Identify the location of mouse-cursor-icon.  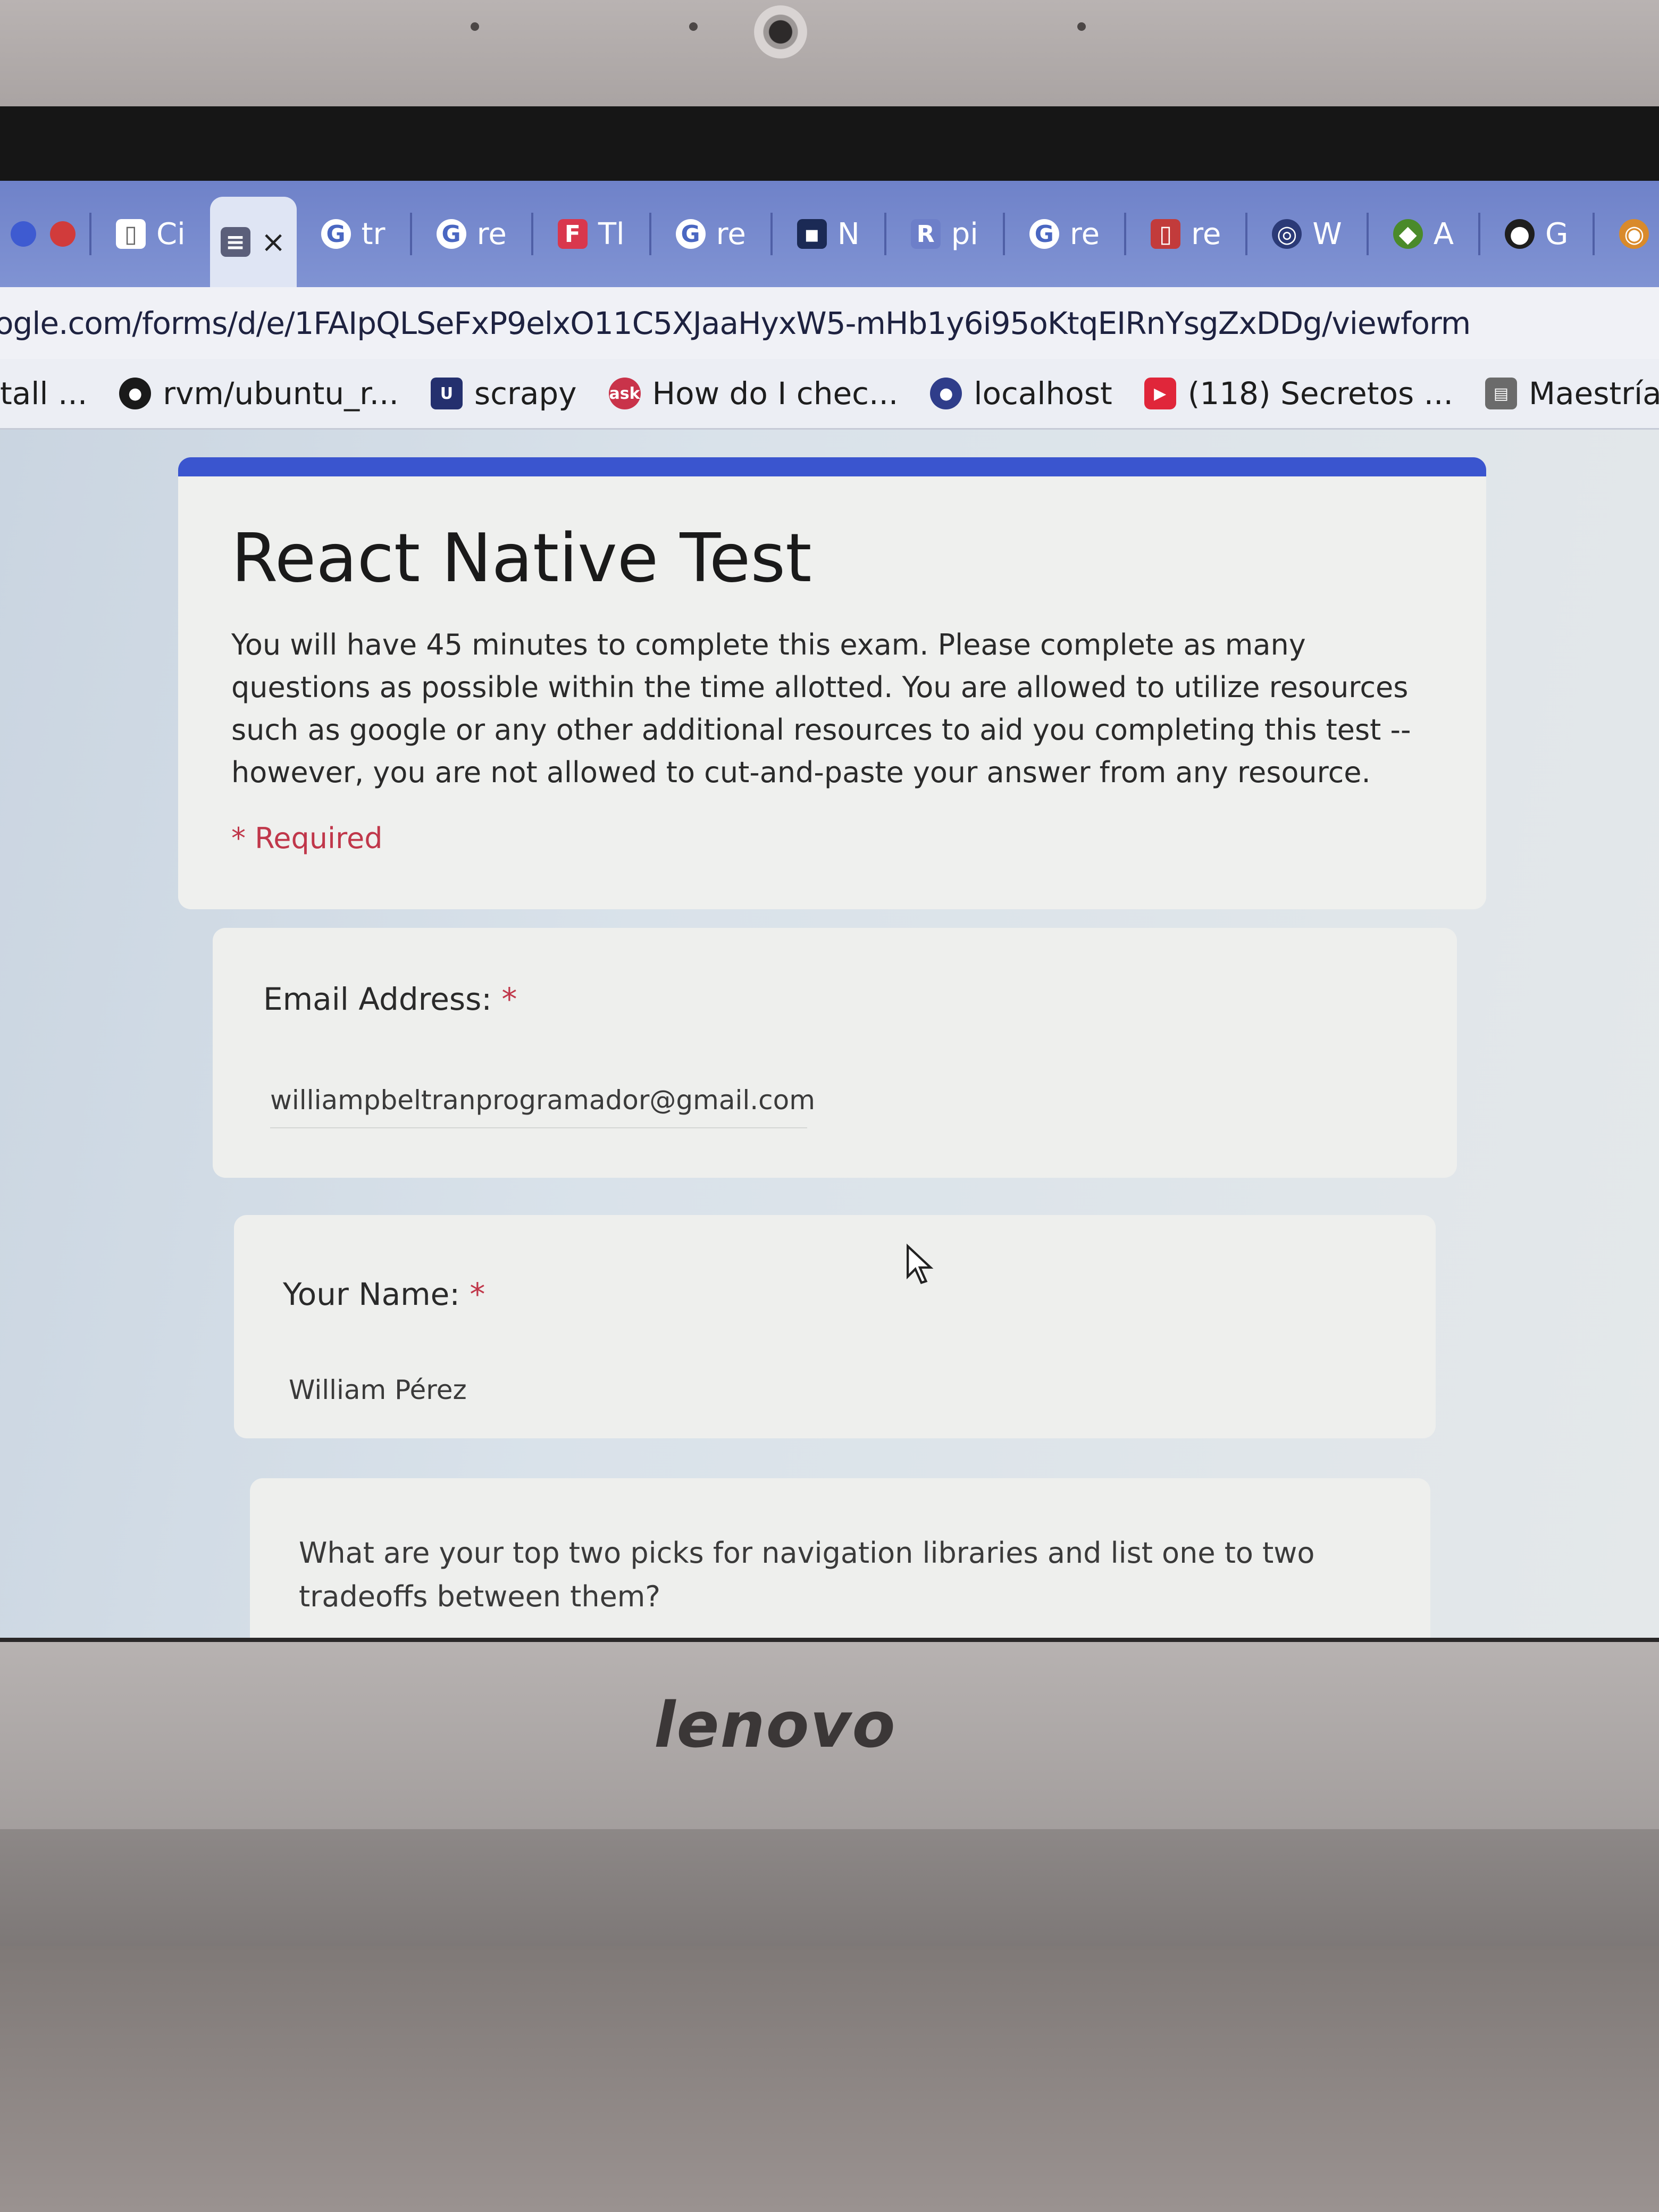
(920, 1263).